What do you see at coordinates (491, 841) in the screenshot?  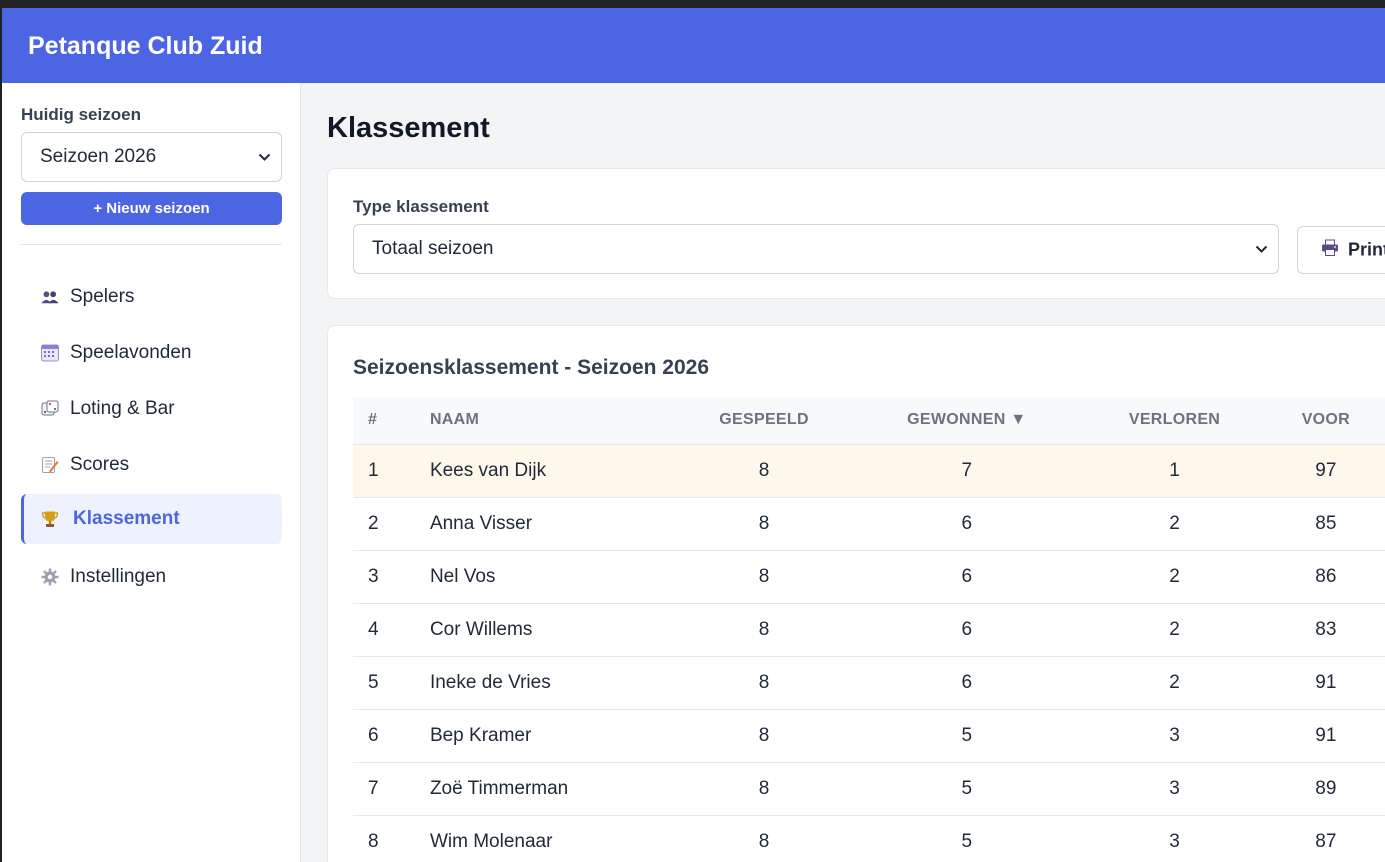 I see `cell-name: Wim Molenaar` at bounding box center [491, 841].